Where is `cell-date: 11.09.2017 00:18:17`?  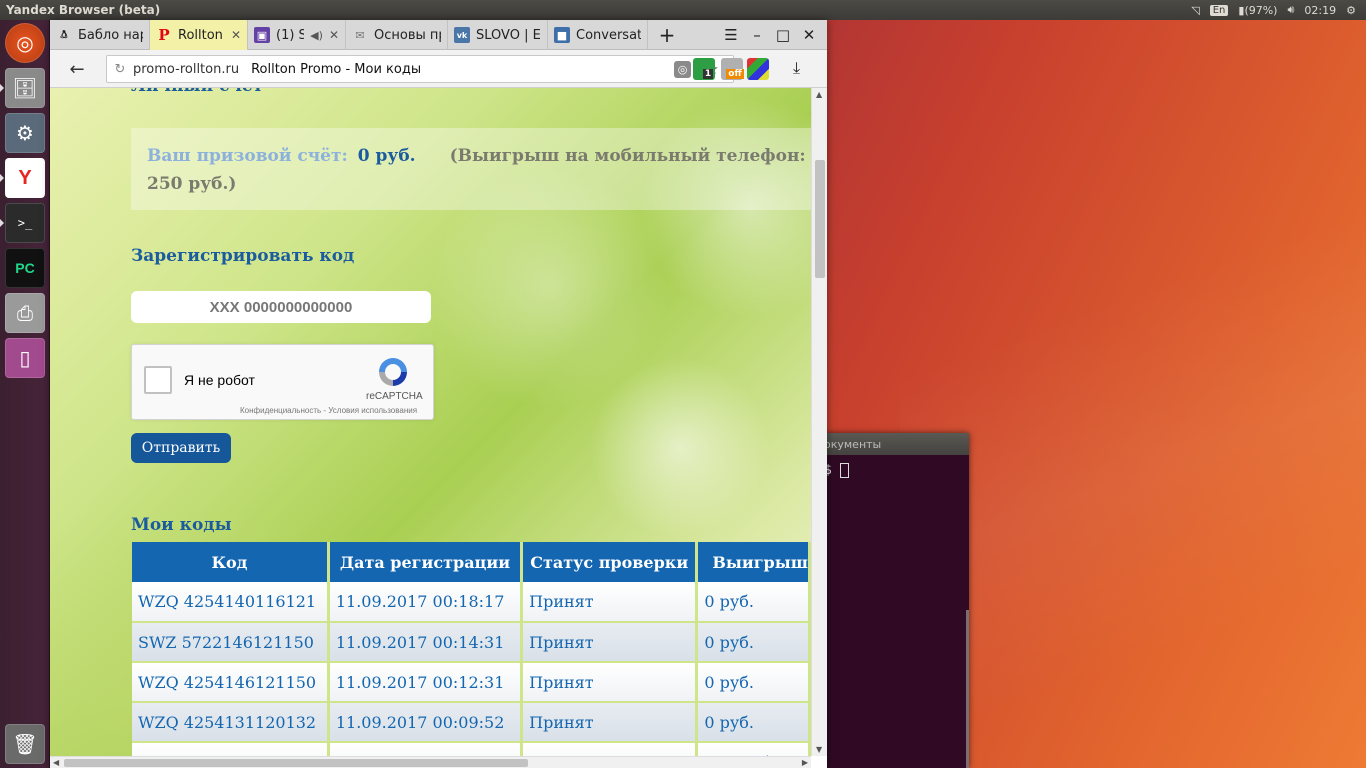
cell-date: 11.09.2017 00:18:17 is located at coordinates (426, 602).